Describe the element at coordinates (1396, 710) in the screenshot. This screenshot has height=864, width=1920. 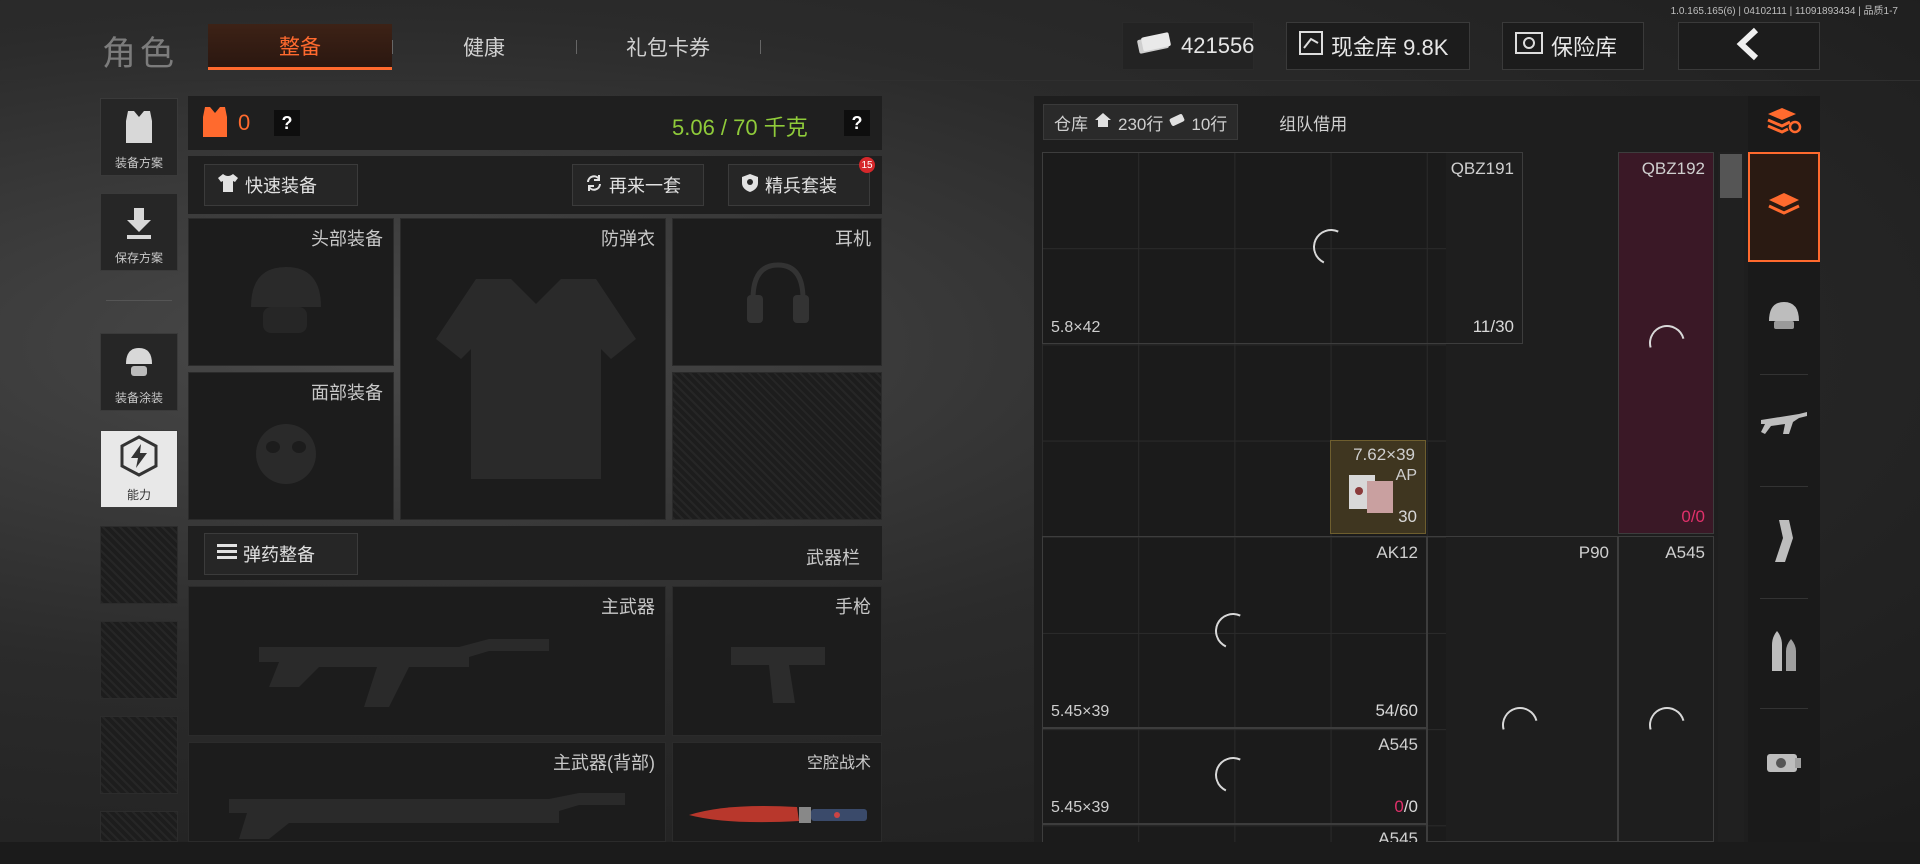
I see `item-ammo-count: 54/60` at that location.